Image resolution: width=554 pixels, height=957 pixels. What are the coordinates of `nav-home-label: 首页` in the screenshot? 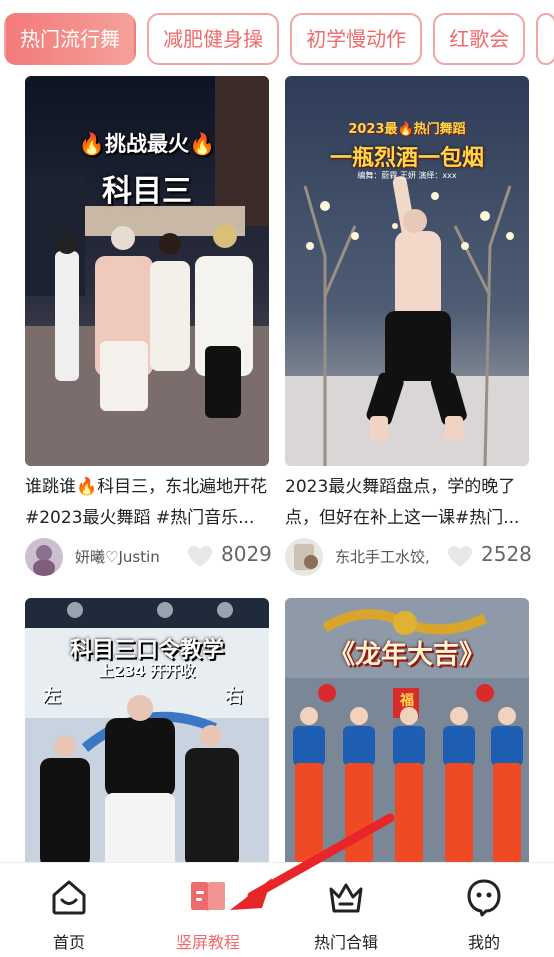 It's located at (68, 942).